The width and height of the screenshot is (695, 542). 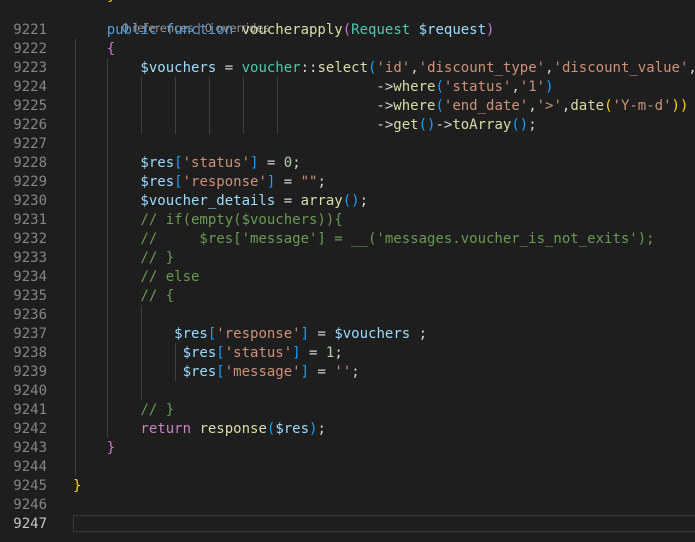 What do you see at coordinates (30, 467) in the screenshot?
I see `line-number: 9244` at bounding box center [30, 467].